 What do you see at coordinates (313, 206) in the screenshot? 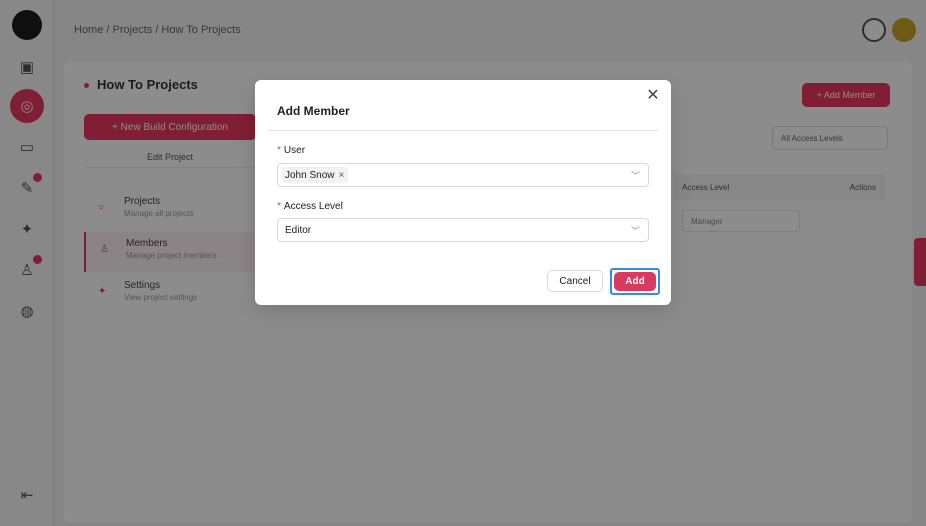
I see `access-level-label-text: Access Level` at bounding box center [313, 206].